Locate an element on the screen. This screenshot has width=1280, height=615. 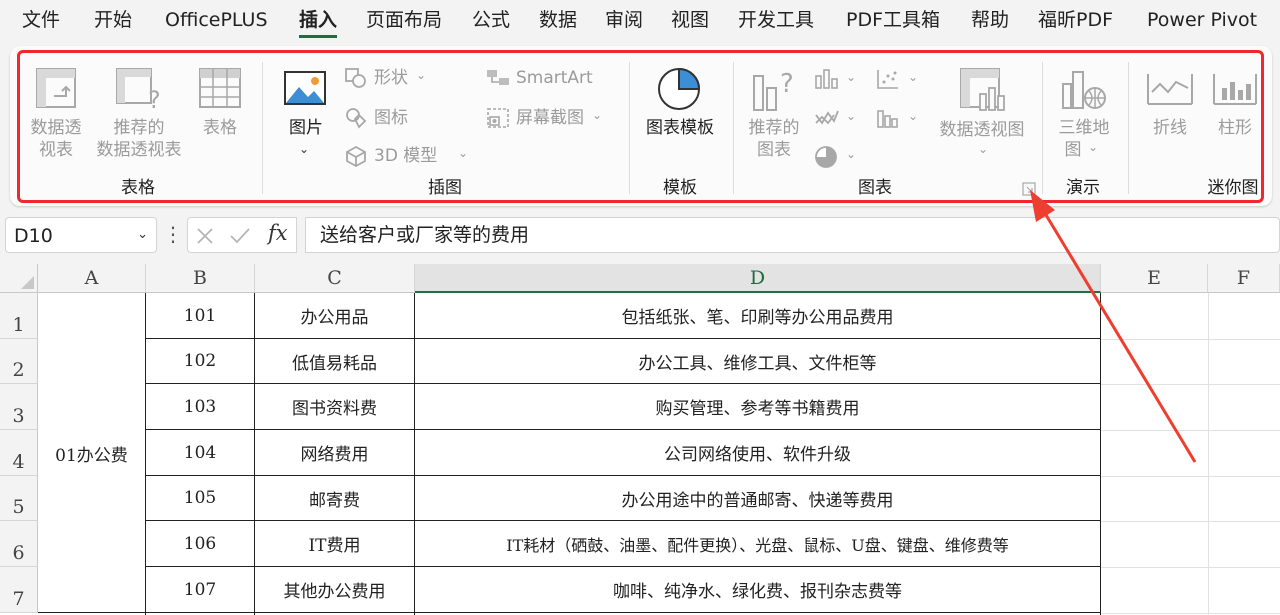
recommended-charts-label-1: 推荐的 is located at coordinates (774, 128).